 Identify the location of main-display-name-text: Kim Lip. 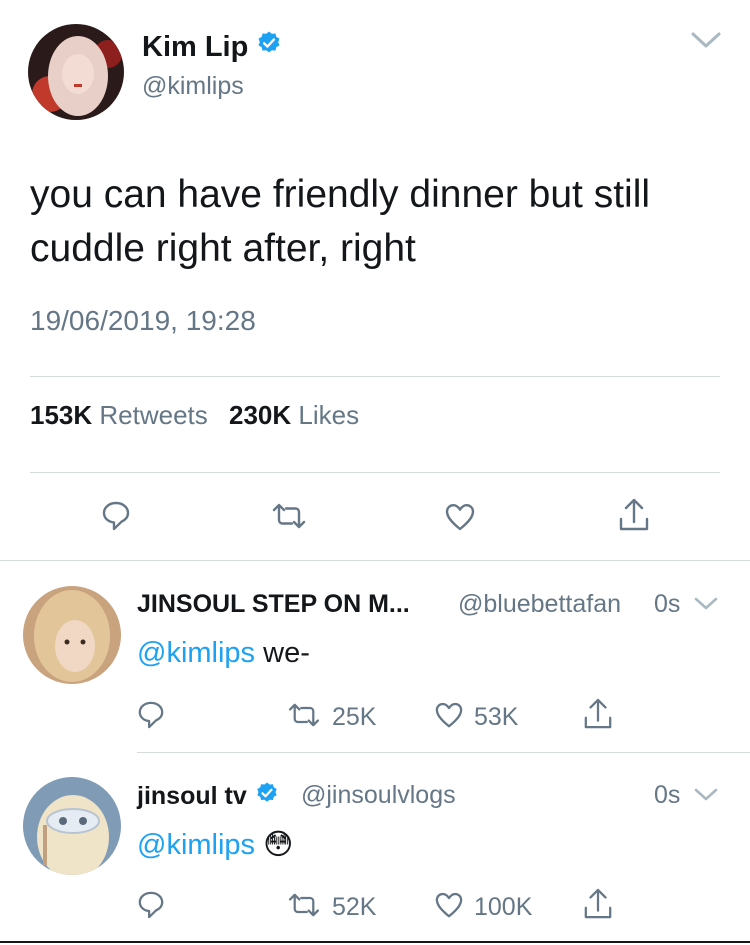
(195, 47).